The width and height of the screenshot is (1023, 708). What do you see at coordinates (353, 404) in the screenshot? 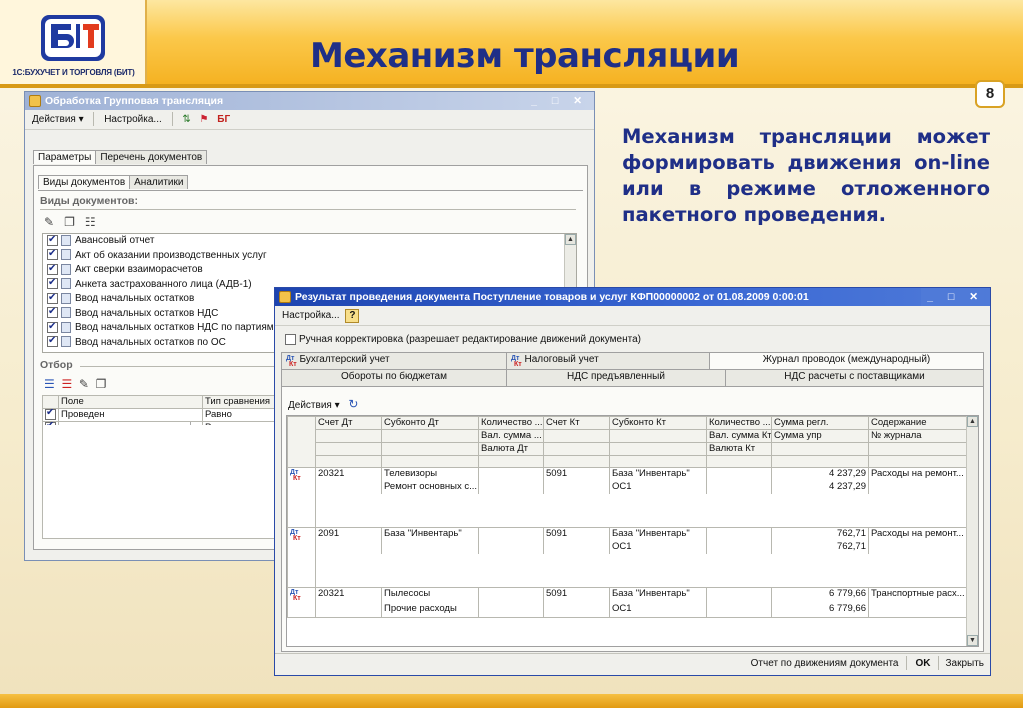
I see `refresh-icon: ↻` at bounding box center [353, 404].